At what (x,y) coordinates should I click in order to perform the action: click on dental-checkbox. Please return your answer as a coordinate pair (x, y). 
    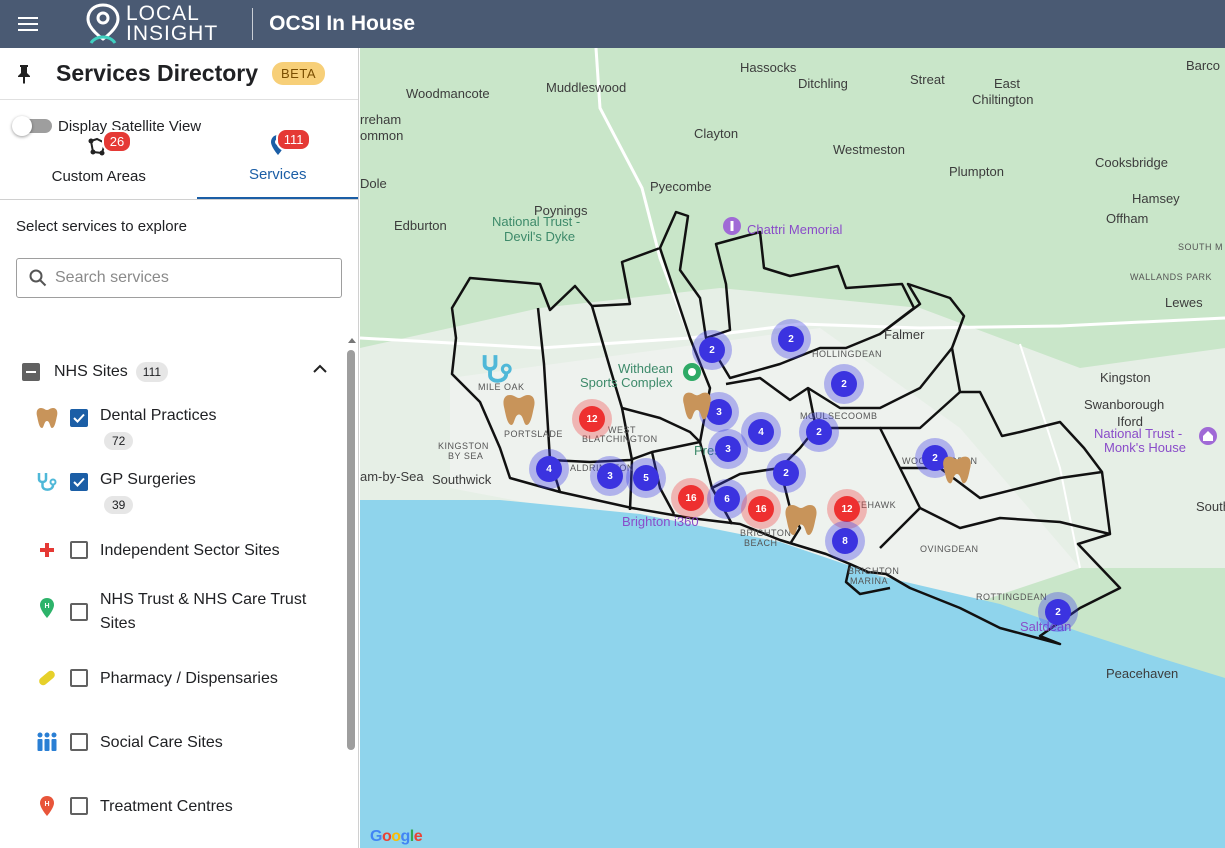
    Looking at the image, I should click on (79, 418).